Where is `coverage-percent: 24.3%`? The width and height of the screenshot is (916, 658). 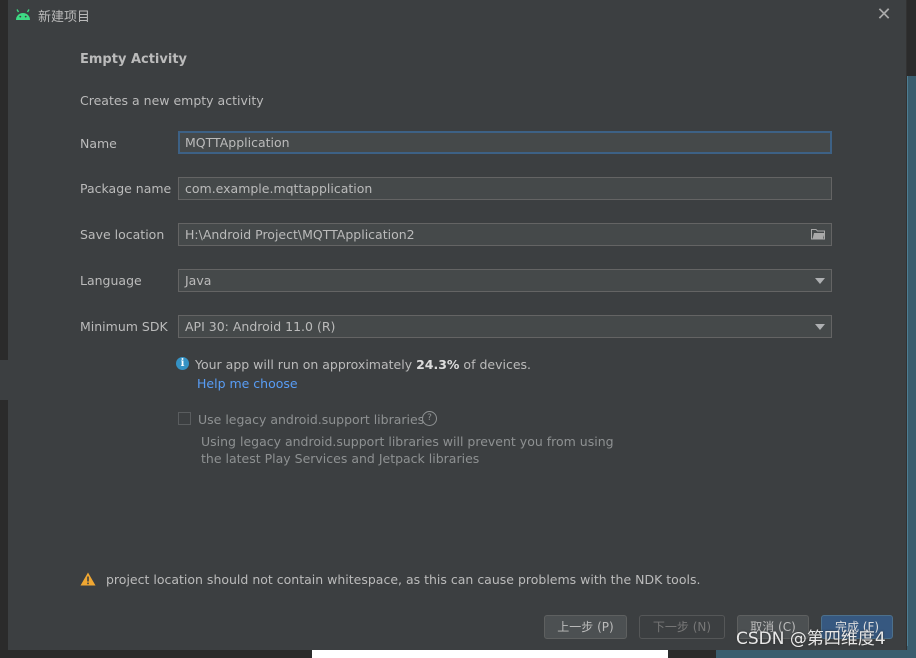
coverage-percent: 24.3% is located at coordinates (438, 364).